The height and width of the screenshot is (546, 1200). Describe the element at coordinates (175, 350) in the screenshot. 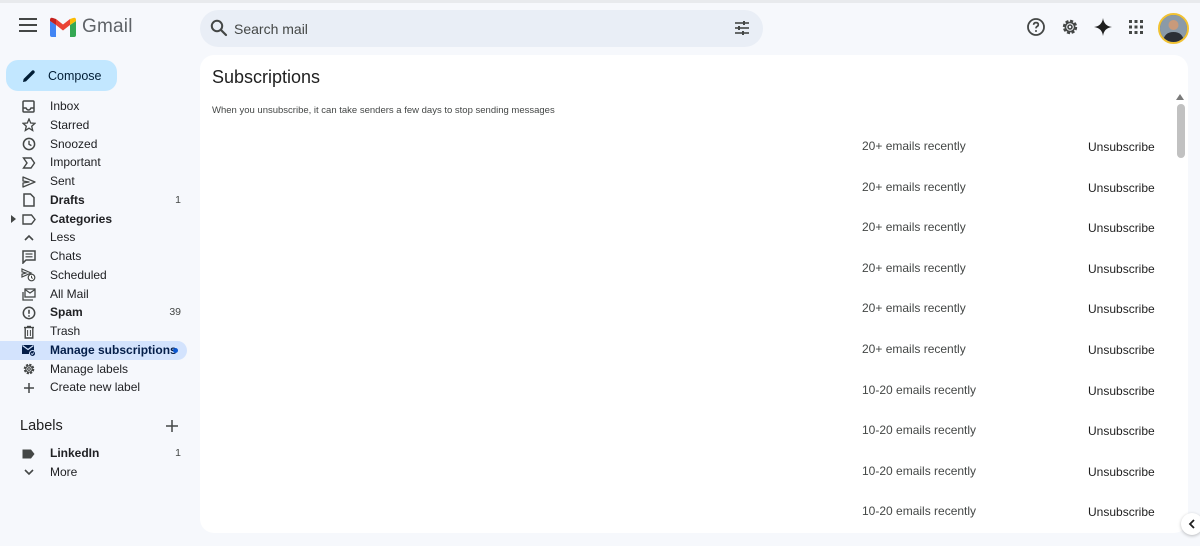

I see `new-indicator-dot` at that location.